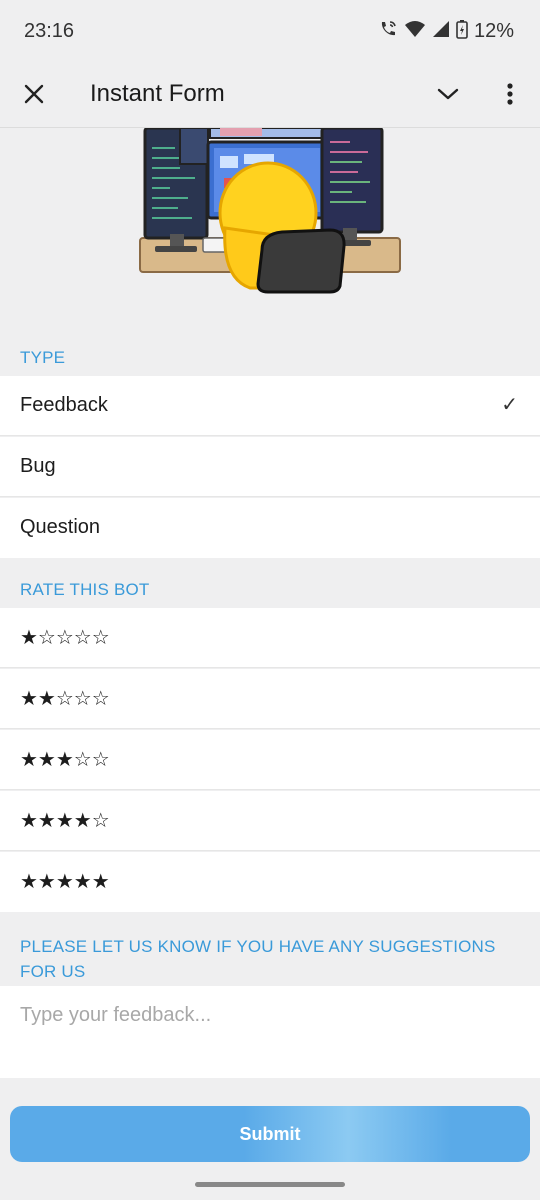  I want to click on star-rating: ★☆☆☆☆, so click(65, 637).